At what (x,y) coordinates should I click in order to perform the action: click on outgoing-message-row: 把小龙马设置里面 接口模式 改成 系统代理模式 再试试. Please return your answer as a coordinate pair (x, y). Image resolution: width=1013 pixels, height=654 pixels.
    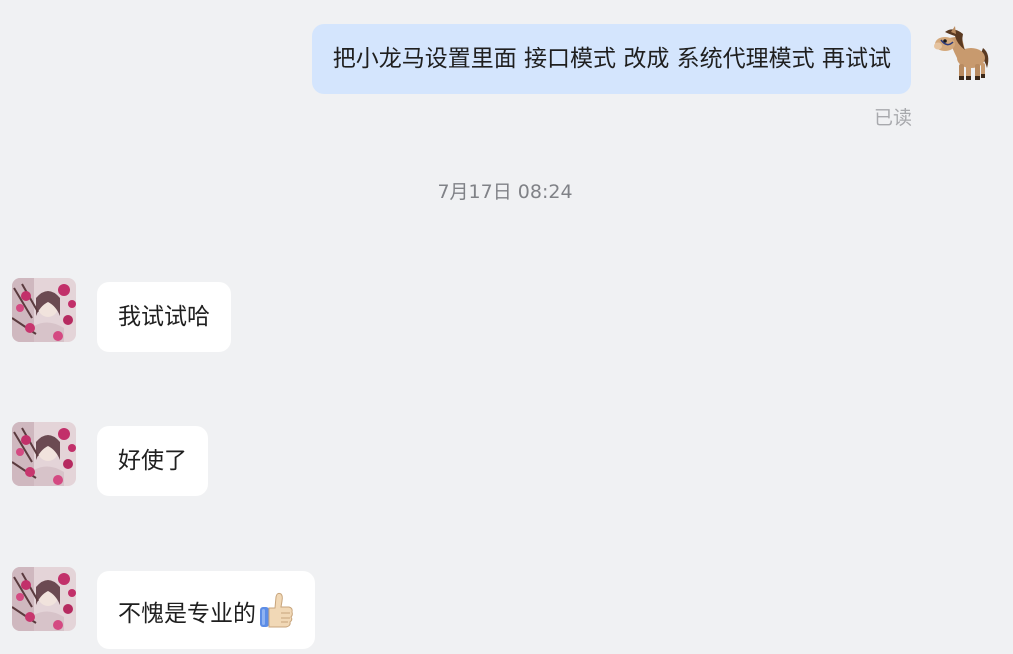
    Looking at the image, I should click on (652, 59).